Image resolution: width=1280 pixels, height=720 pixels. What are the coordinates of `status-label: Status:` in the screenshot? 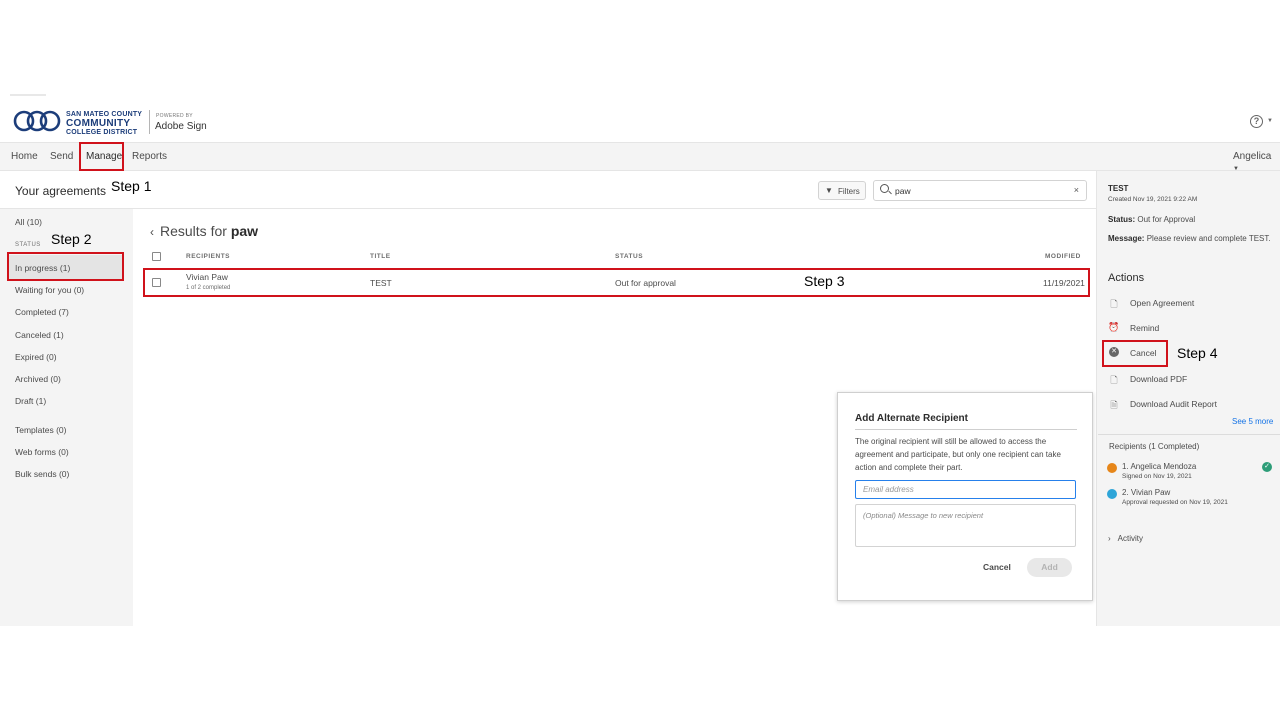 It's located at (1122, 219).